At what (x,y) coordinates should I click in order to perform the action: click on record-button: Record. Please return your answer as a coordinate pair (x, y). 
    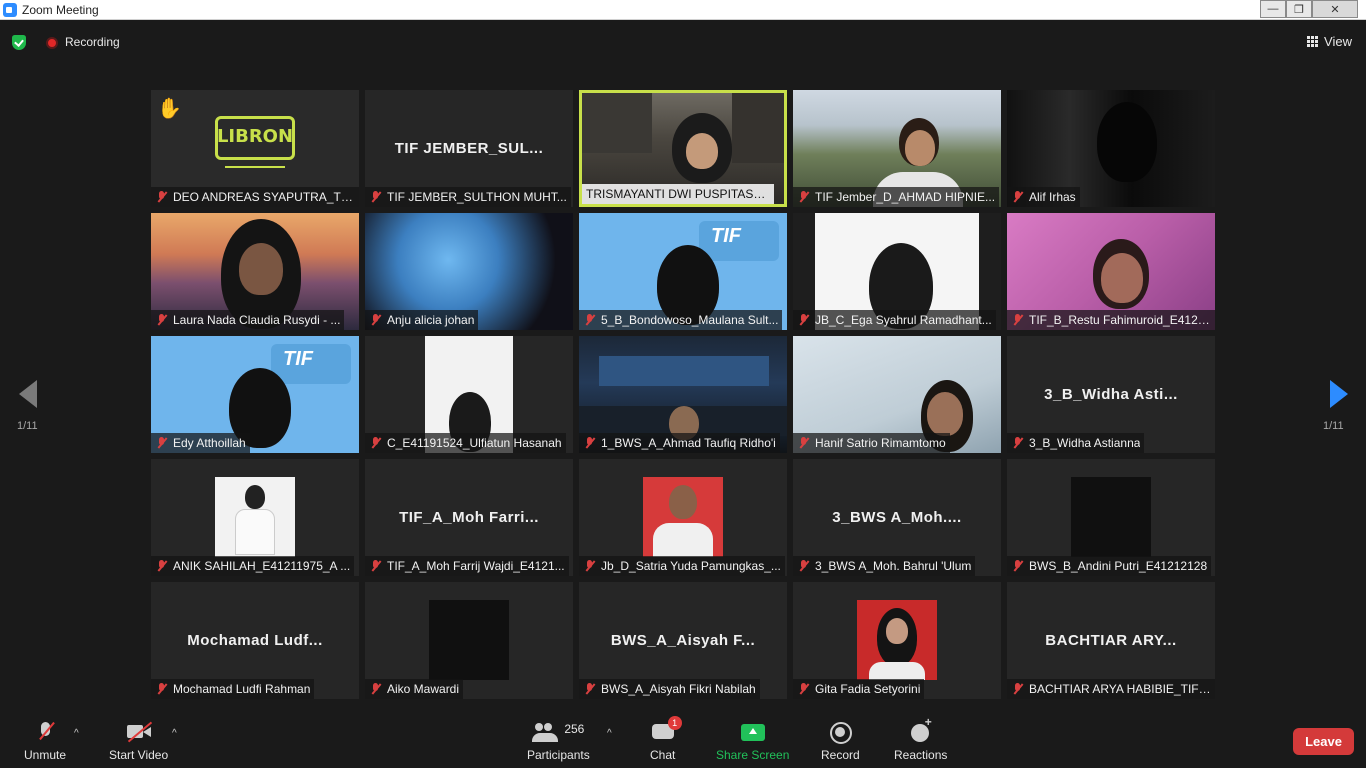
    Looking at the image, I should click on (840, 741).